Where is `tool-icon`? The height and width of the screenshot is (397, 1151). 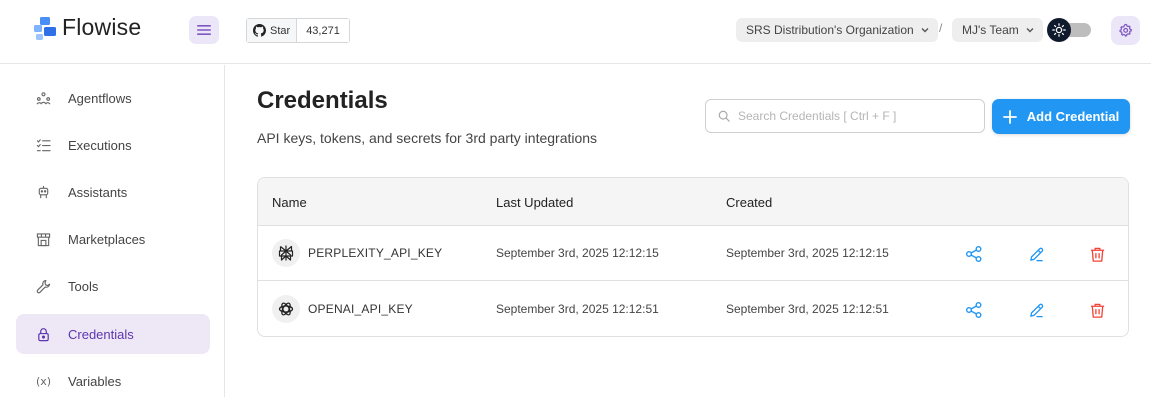 tool-icon is located at coordinates (43, 286).